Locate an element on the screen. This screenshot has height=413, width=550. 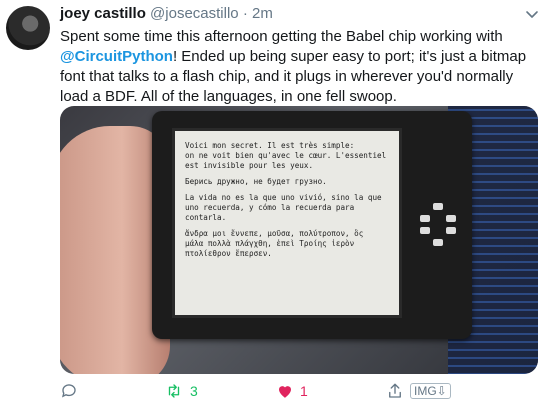
like-button: 1 is located at coordinates (292, 391).